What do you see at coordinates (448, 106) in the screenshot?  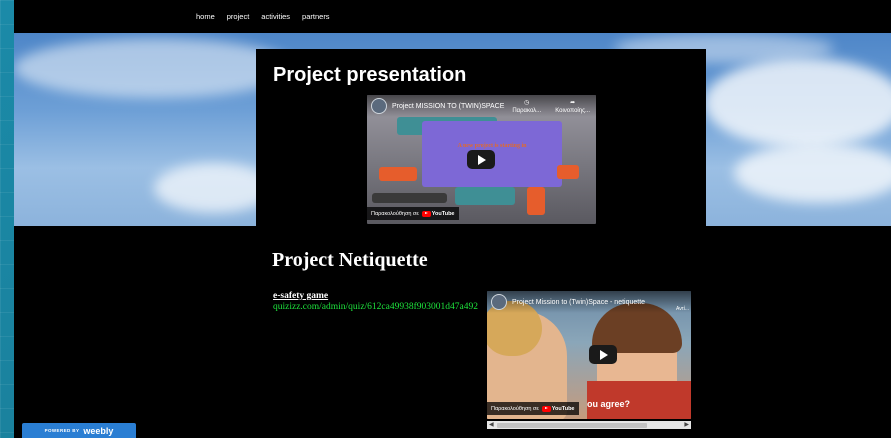 I see `video-title: Project MISSION TO (TWIN)SPACE` at bounding box center [448, 106].